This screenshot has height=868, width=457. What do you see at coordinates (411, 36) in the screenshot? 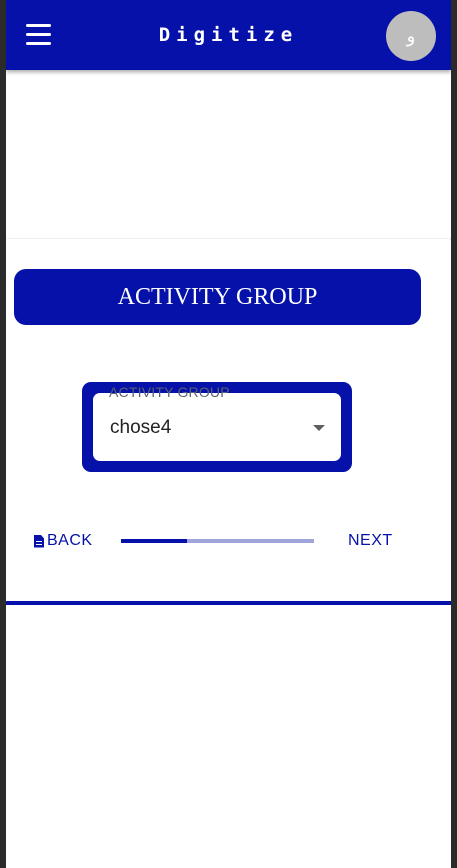
I see `avatar: و` at bounding box center [411, 36].